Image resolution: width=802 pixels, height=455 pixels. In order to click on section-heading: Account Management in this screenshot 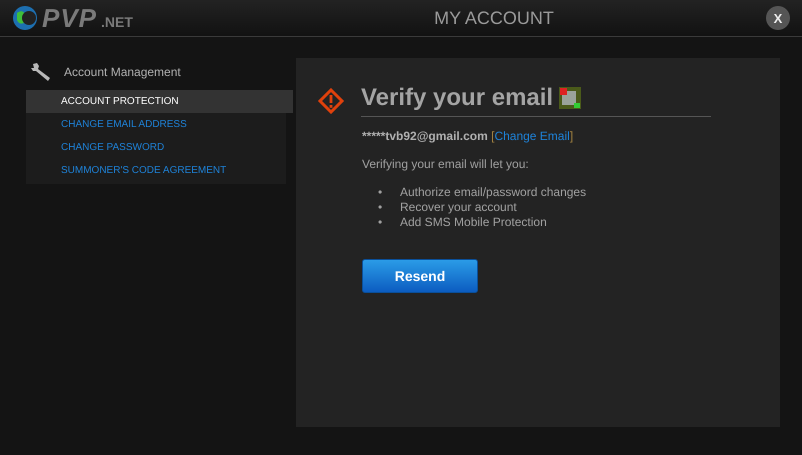, I will do `click(122, 72)`.